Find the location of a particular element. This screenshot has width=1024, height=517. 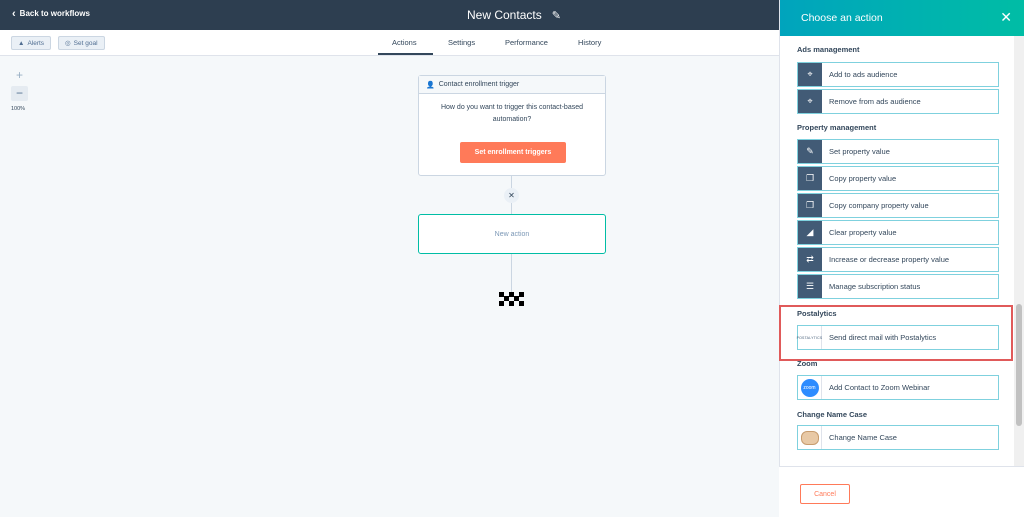

action-label: Send direct mail with Postalytics is located at coordinates (883, 337).